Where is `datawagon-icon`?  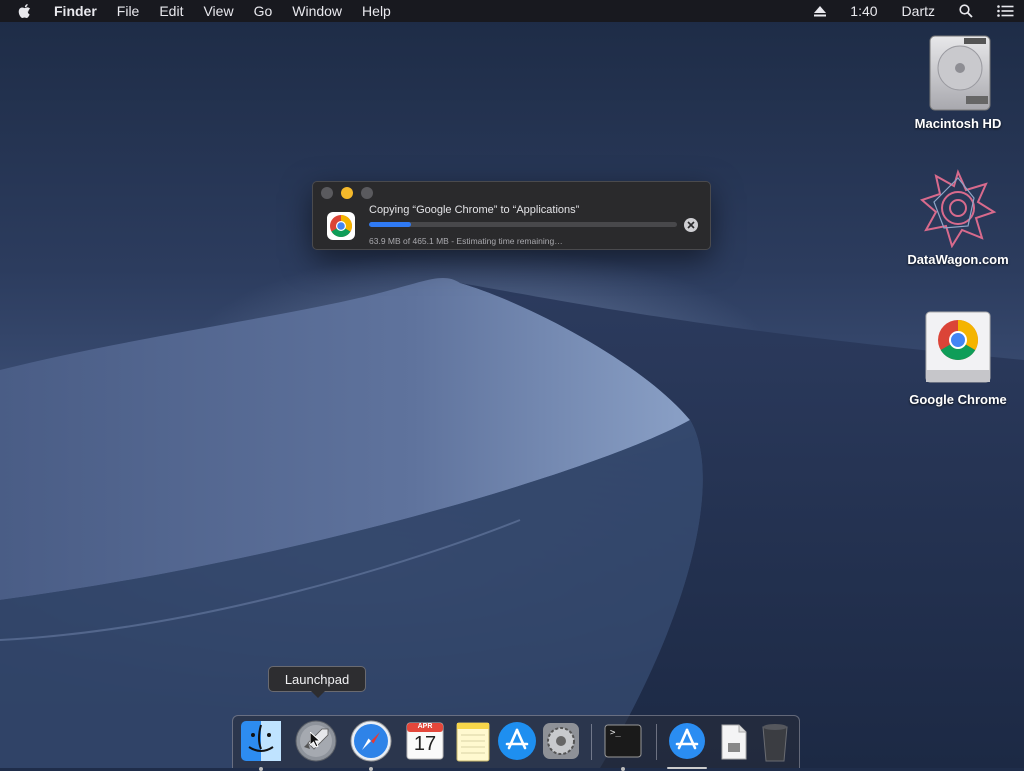 datawagon-icon is located at coordinates (958, 208).